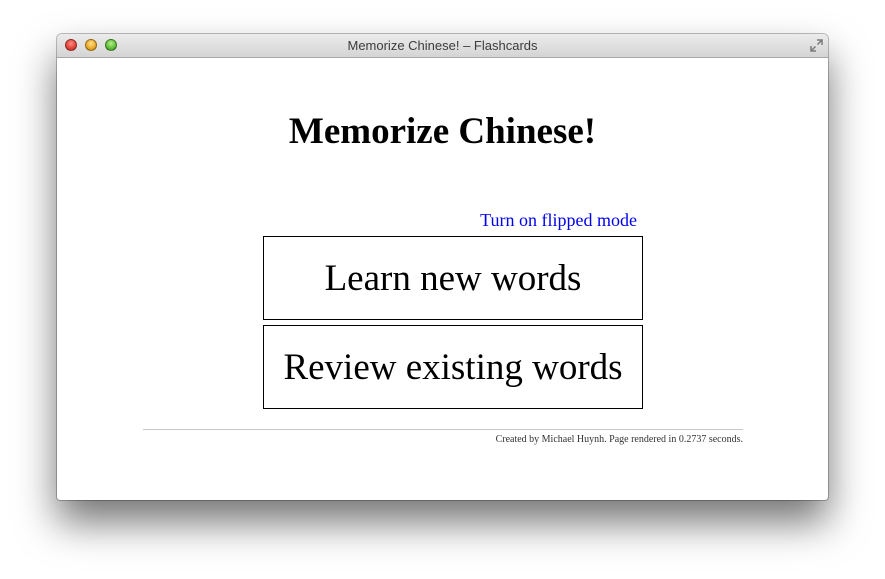  Describe the element at coordinates (453, 367) in the screenshot. I see `review-existing-words-button: Review existing words` at that location.